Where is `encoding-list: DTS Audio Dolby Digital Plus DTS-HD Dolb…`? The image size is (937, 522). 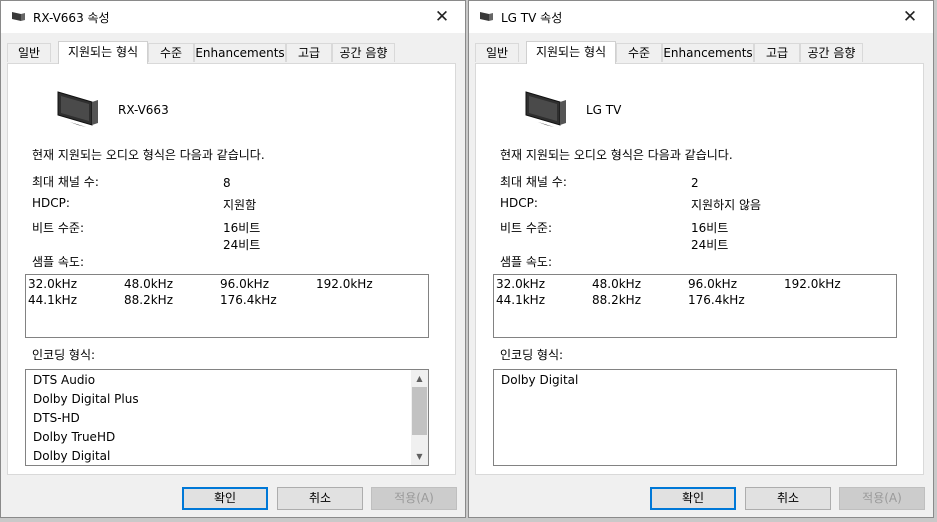 encoding-list: DTS Audio Dolby Digital Plus DTS-HD Dolb… is located at coordinates (227, 417).